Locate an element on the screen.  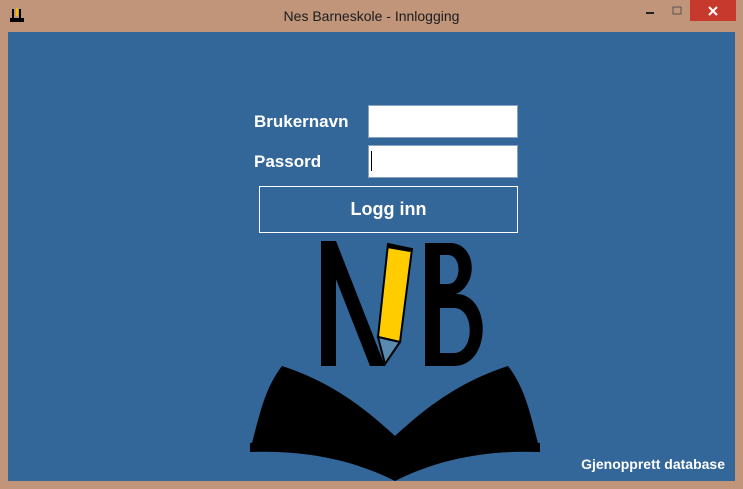
username-label: Brukernavn is located at coordinates (301, 121).